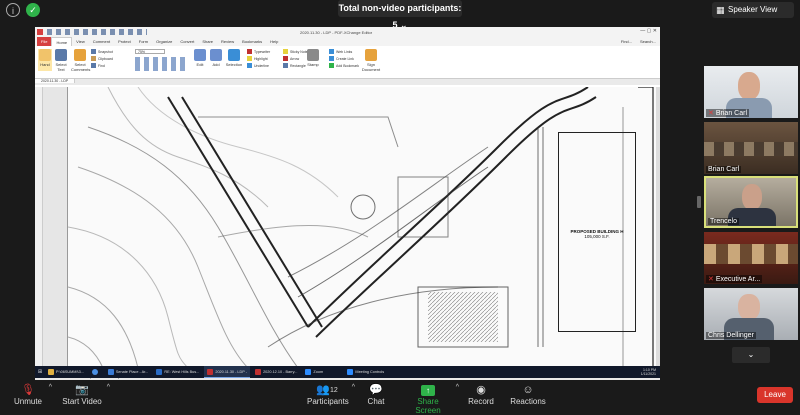 This screenshot has height=415, width=800. I want to click on underline-button: Underline, so click(258, 65).